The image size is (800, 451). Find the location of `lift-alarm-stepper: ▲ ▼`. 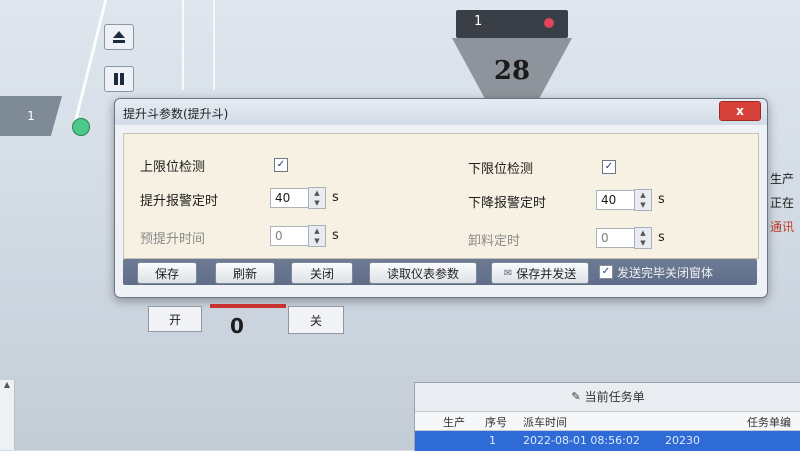

lift-alarm-stepper: ▲ ▼ is located at coordinates (317, 198).